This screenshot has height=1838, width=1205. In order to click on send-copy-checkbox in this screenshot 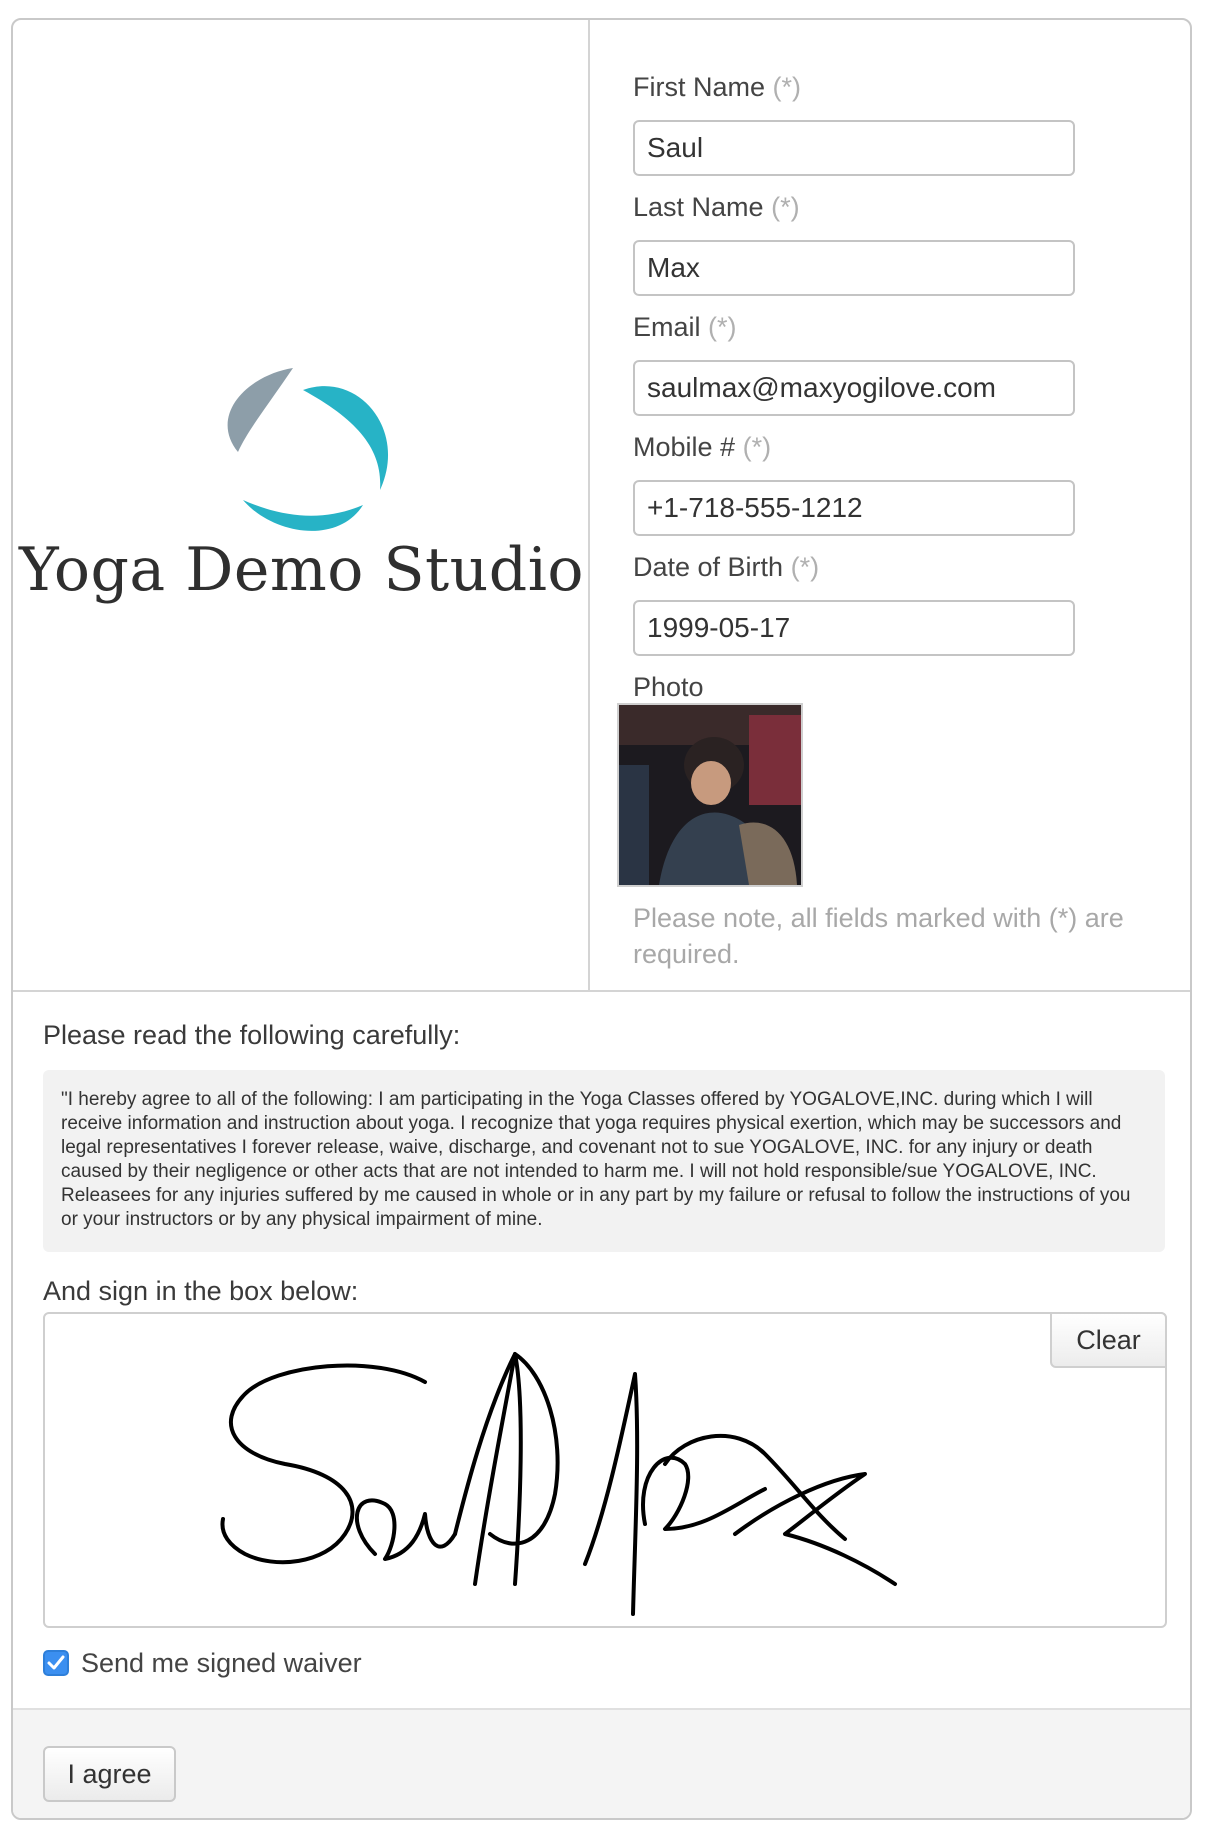, I will do `click(56, 1663)`.